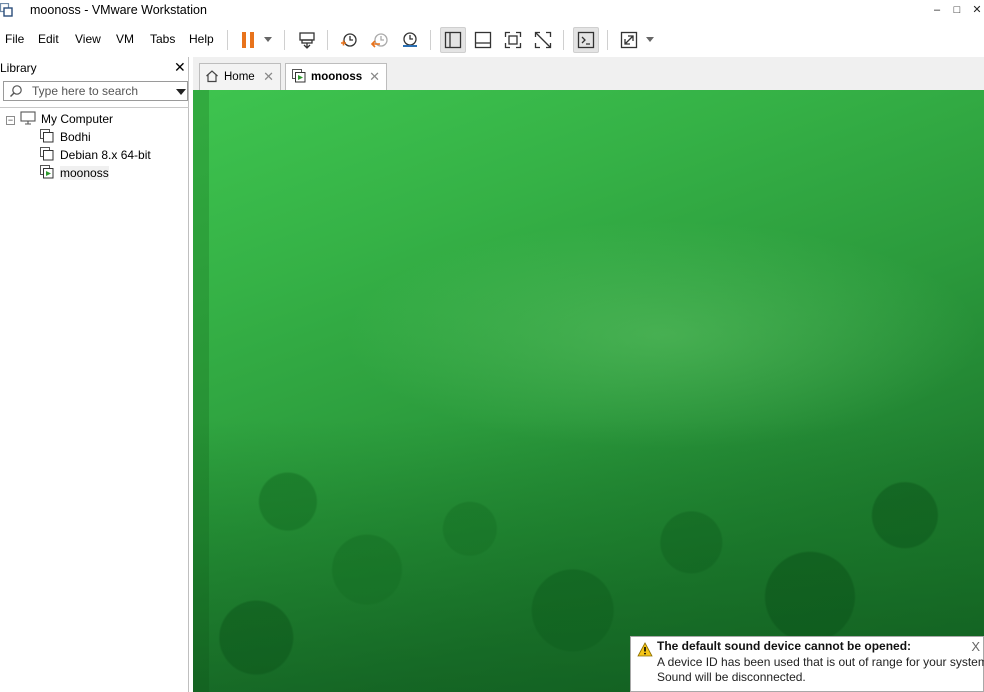  I want to click on tab-label: Home, so click(239, 77).